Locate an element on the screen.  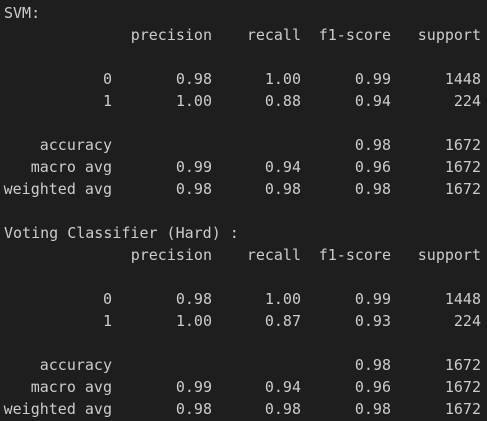
row-recall: 0.88 is located at coordinates (282, 101).